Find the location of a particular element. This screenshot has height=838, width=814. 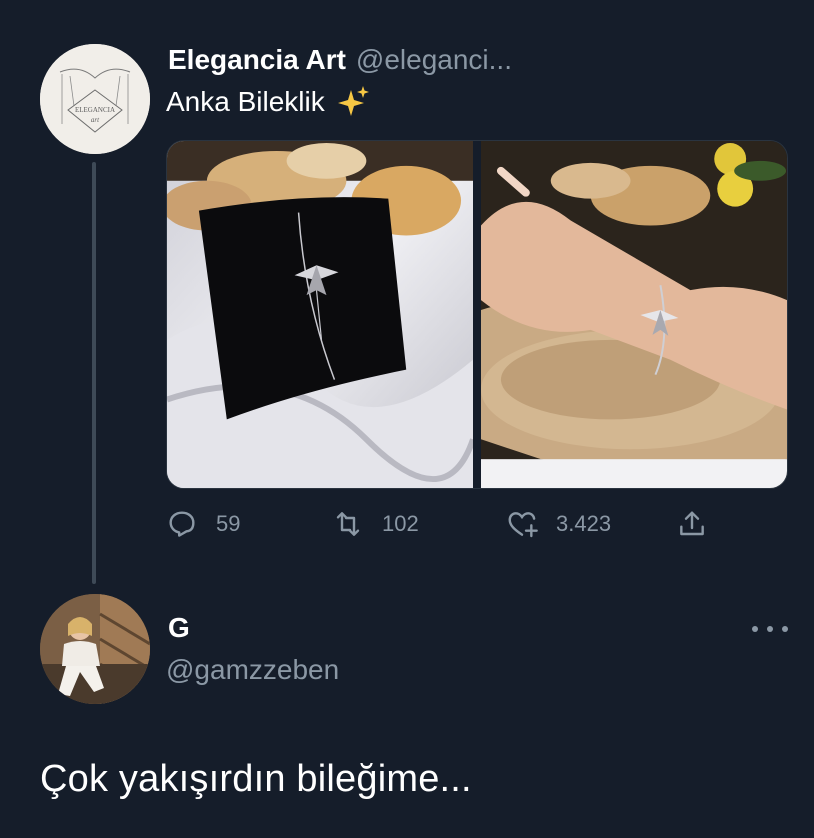

tweet-text: Anka Bileklik is located at coordinates (268, 102).